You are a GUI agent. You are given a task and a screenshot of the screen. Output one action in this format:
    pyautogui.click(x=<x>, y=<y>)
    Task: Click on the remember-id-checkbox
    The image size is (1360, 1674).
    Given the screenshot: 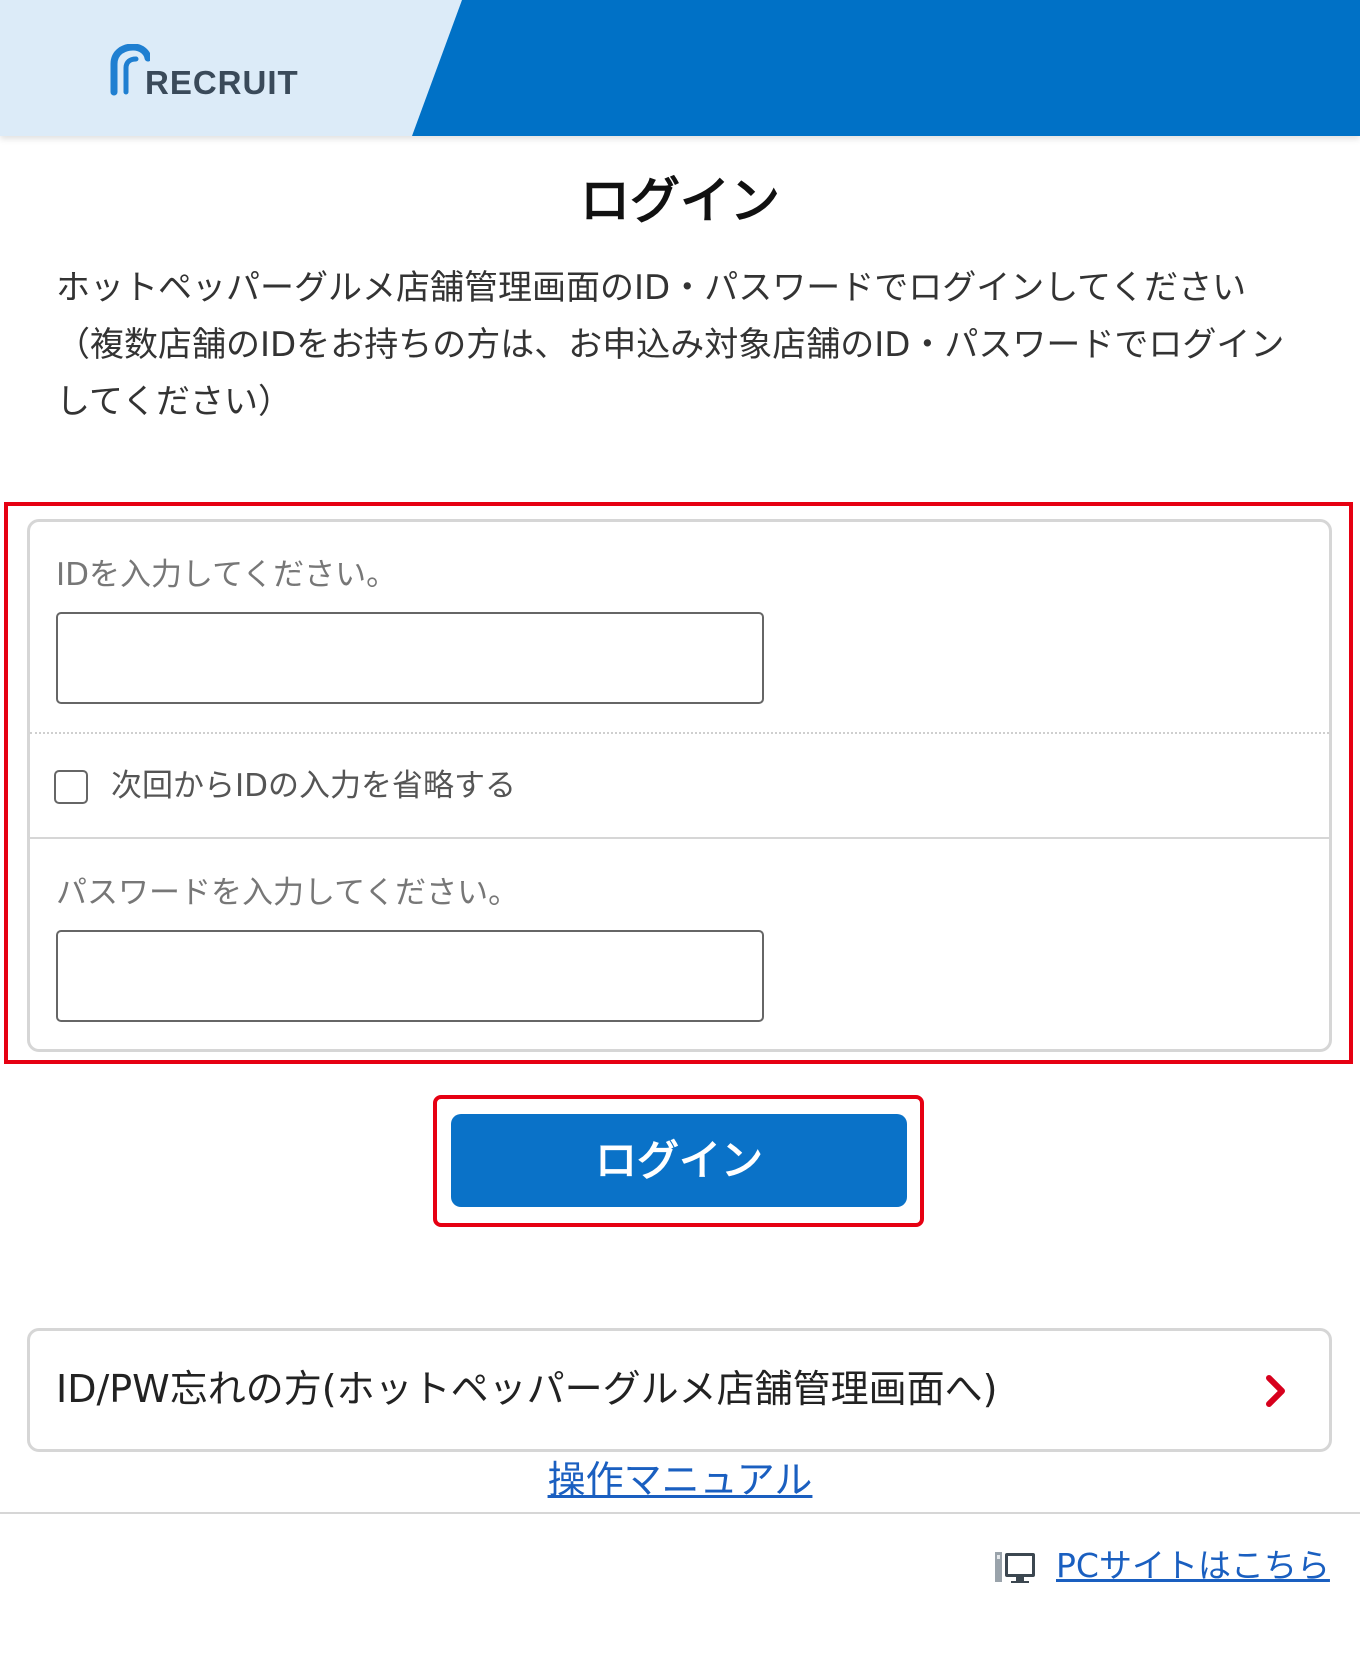 What is the action you would take?
    pyautogui.click(x=71, y=787)
    